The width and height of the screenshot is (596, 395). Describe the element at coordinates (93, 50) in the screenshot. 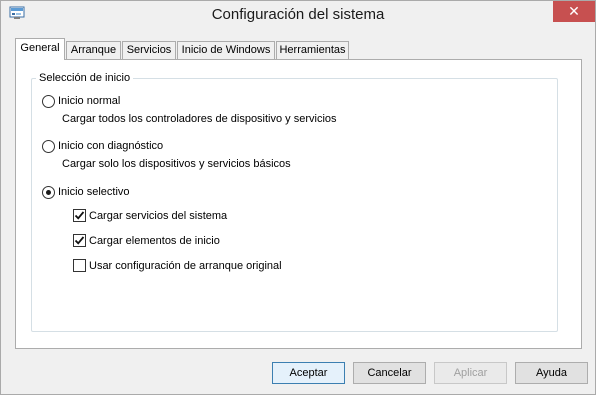

I see `tab-arranque: Arranque` at that location.